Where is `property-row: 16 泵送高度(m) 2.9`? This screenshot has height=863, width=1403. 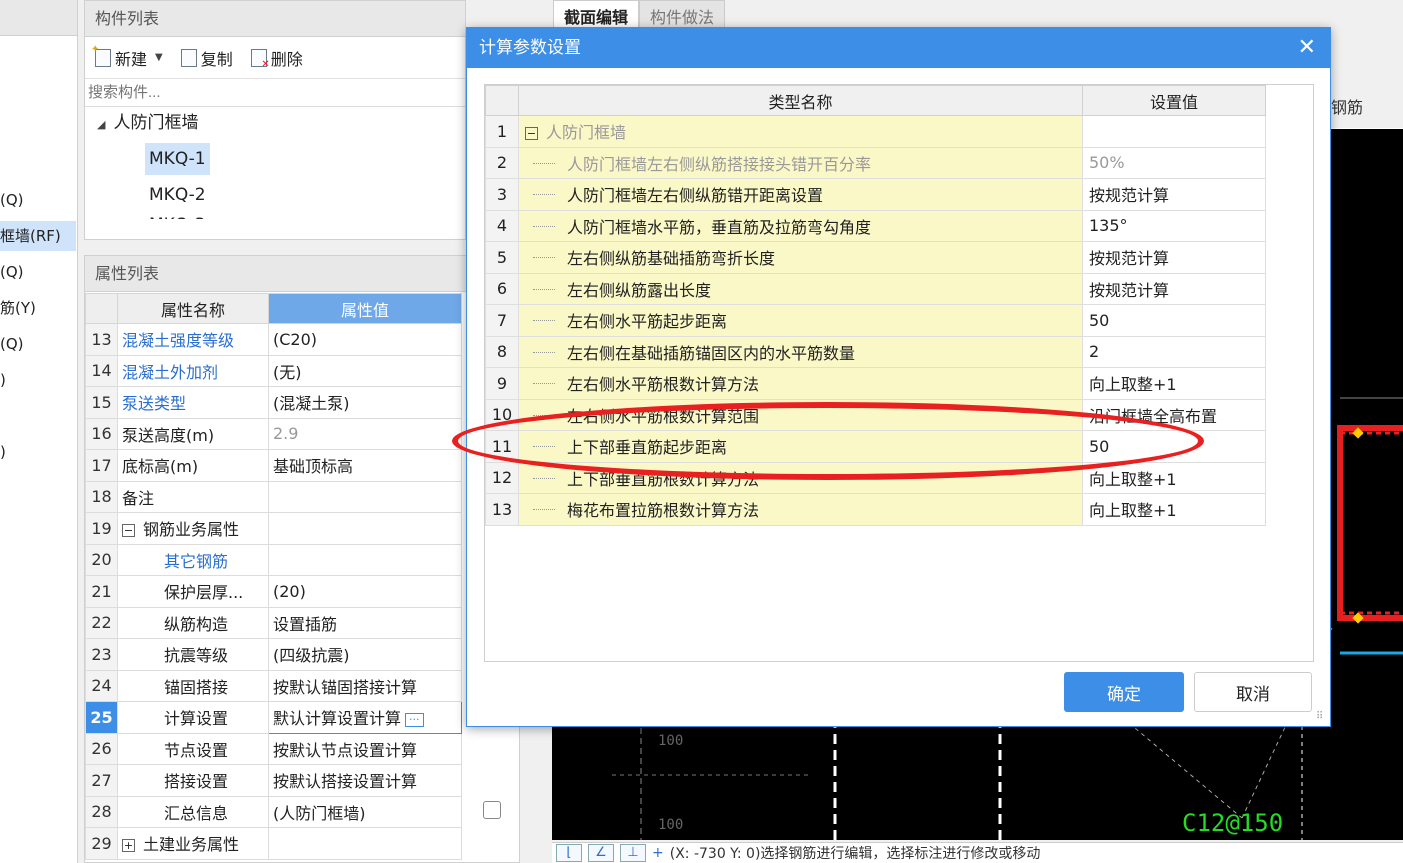 property-row: 16 泵送高度(m) 2.9 is located at coordinates (302, 433).